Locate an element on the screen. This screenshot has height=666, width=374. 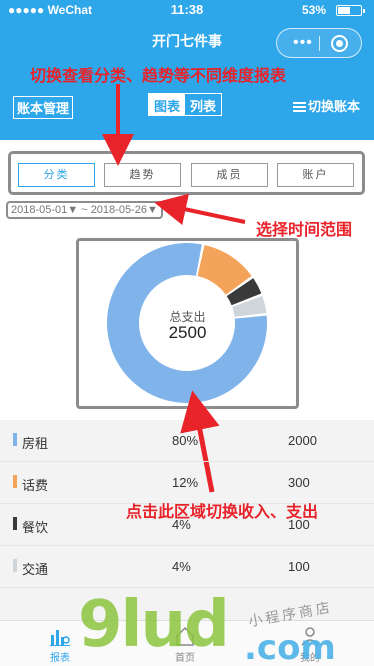
switch-book-button: 切换账本 is located at coordinates (326, 105).